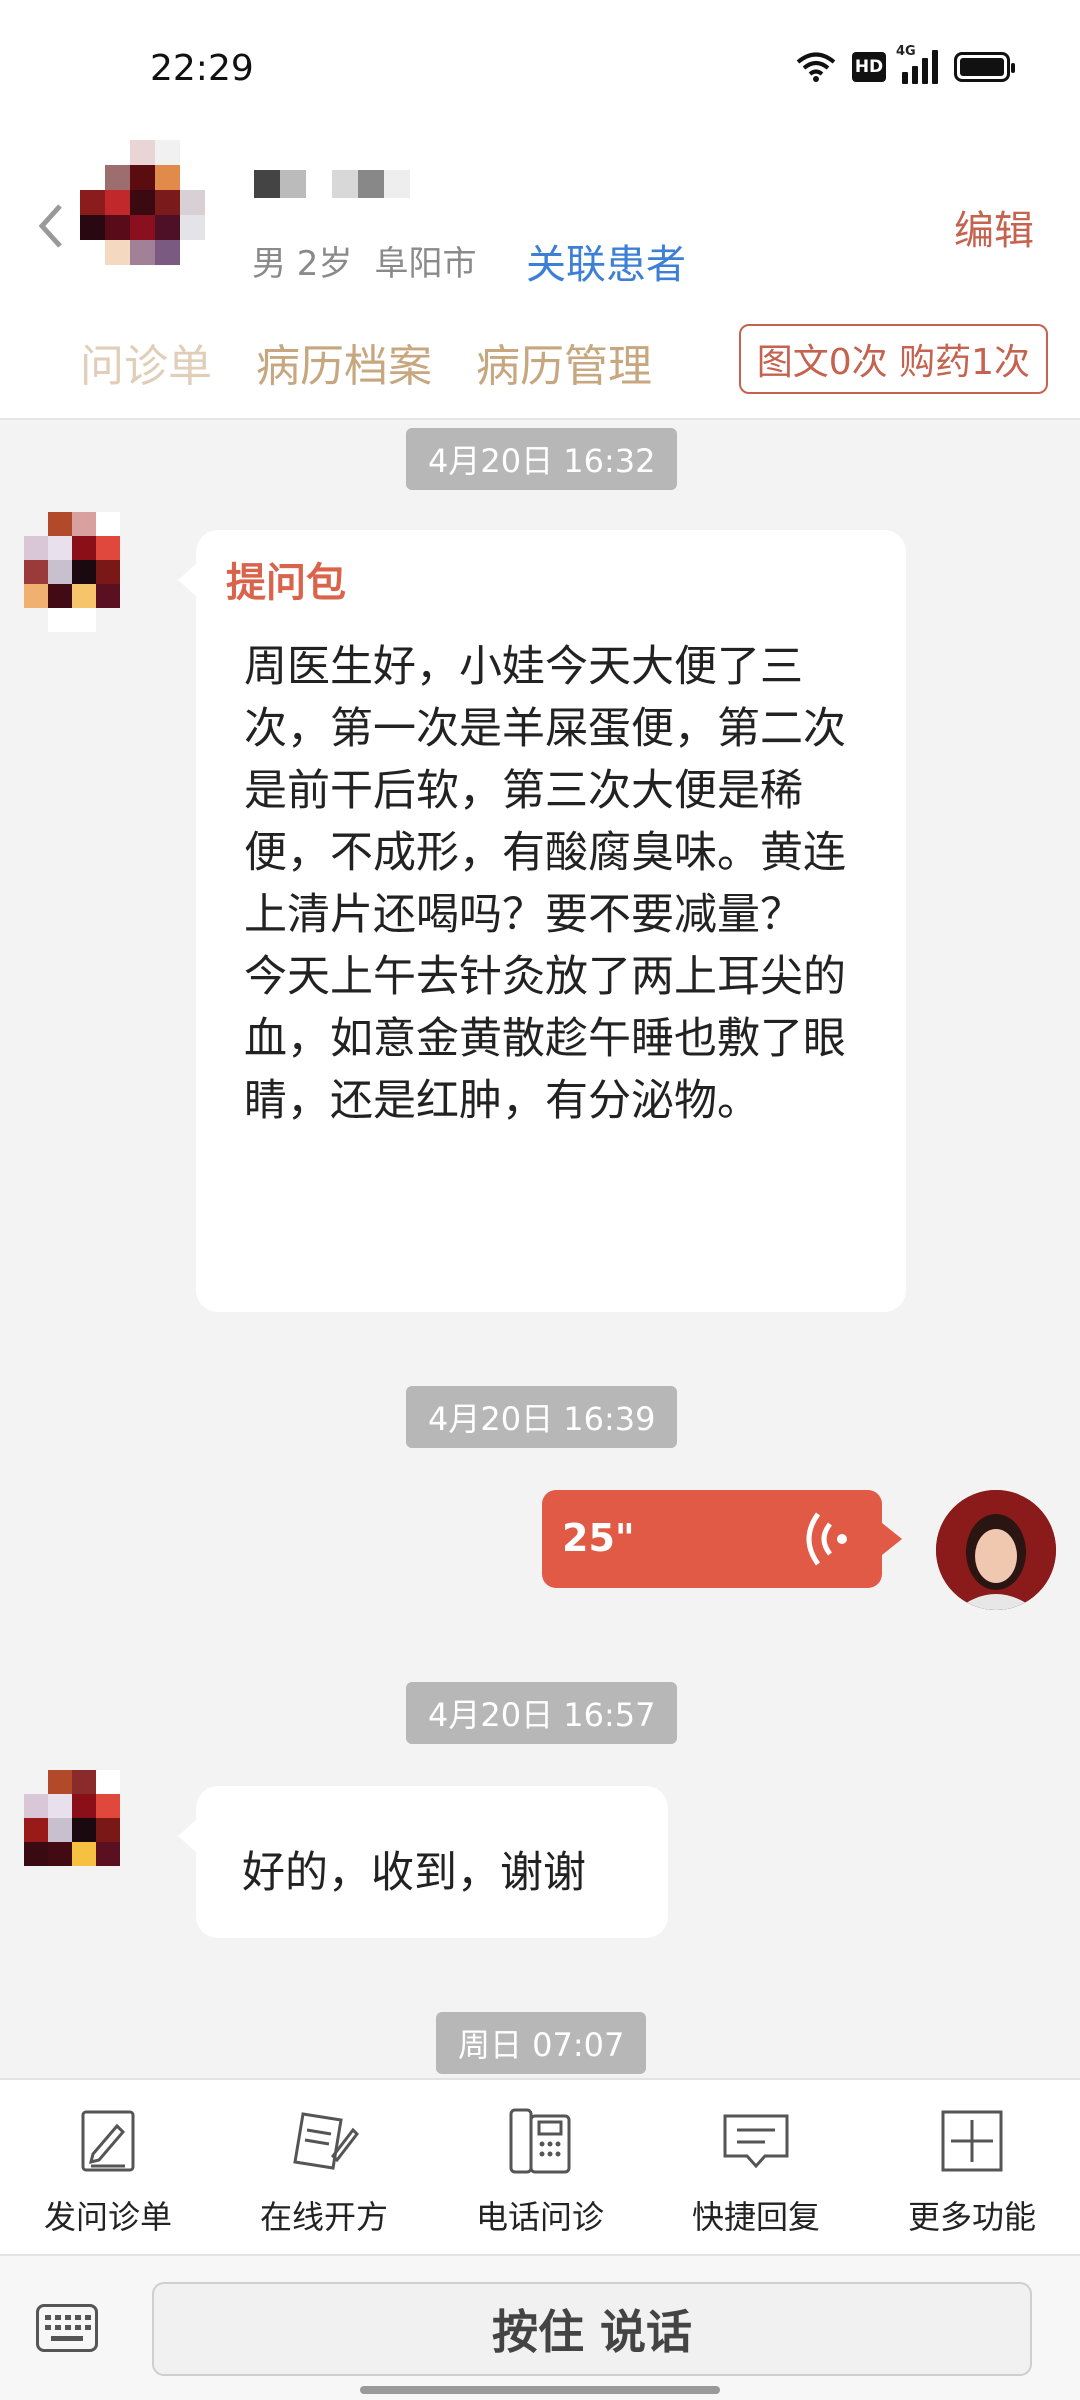 Image resolution: width=1080 pixels, height=2400 pixels. Describe the element at coordinates (906, 51) in the screenshot. I see `network-type: 4G` at that location.